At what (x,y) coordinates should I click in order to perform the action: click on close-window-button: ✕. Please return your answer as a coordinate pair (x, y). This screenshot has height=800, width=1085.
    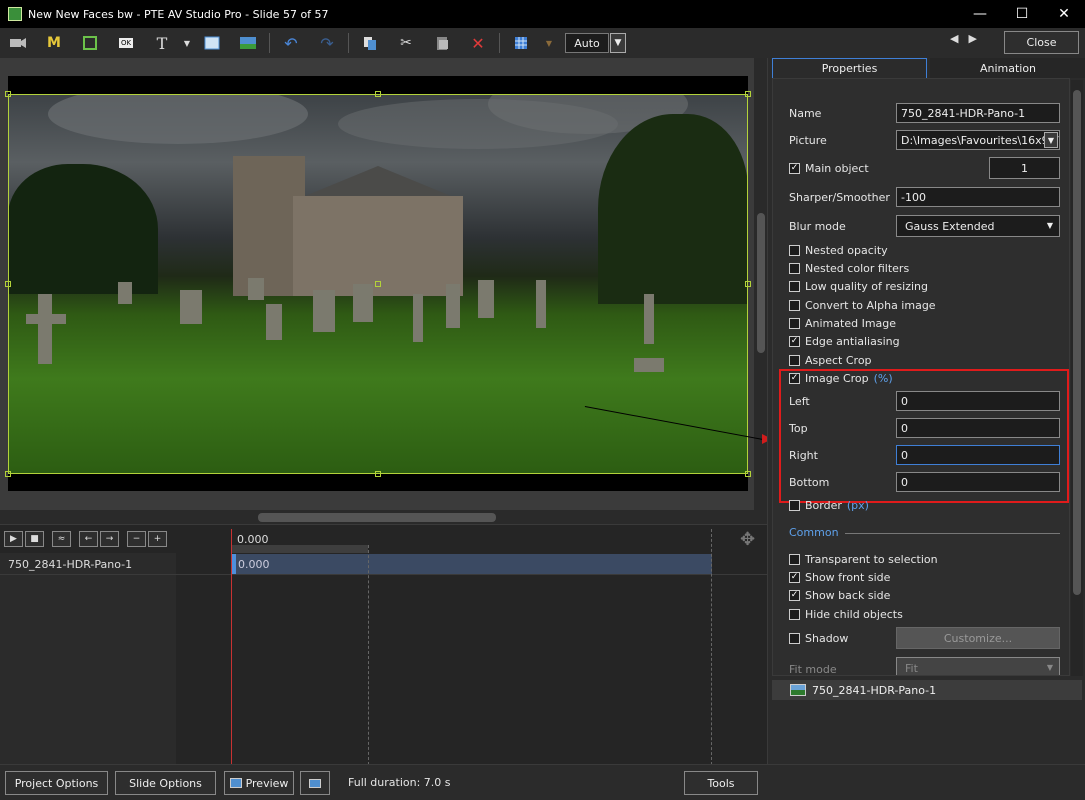
    Looking at the image, I should click on (1064, 14).